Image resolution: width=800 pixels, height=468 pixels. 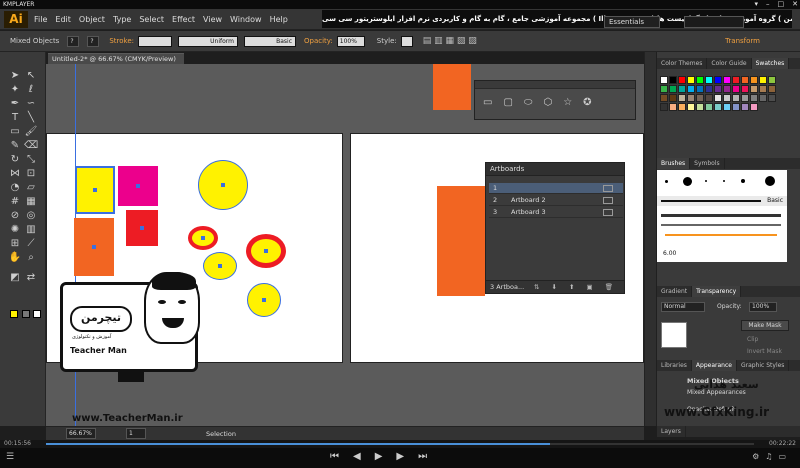 I want to click on scale-tool-icon: ⤡, so click(x=31, y=160).